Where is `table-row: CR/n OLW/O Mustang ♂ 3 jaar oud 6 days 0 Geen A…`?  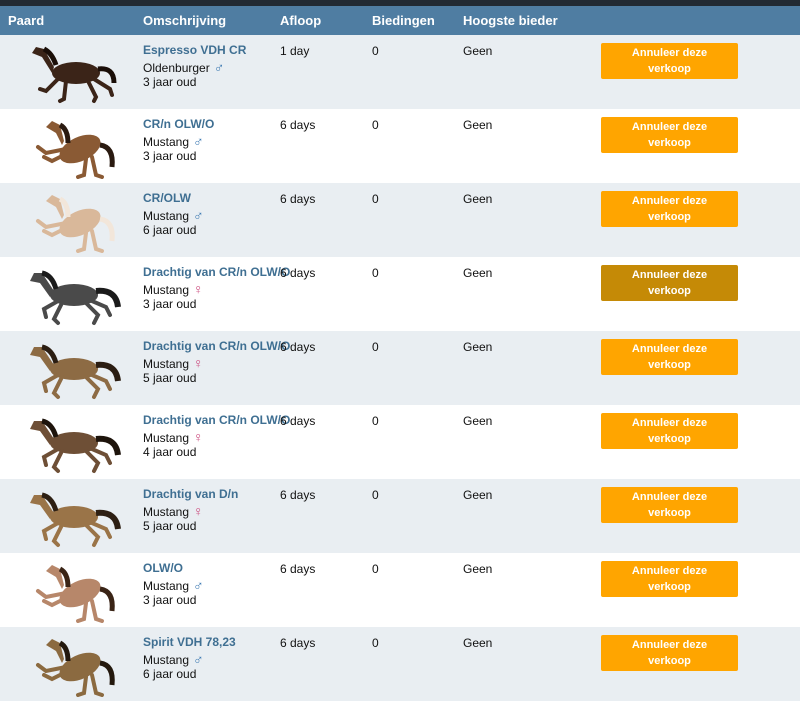 table-row: CR/n OLW/O Mustang ♂ 3 jaar oud 6 days 0 Geen A… is located at coordinates (400, 146).